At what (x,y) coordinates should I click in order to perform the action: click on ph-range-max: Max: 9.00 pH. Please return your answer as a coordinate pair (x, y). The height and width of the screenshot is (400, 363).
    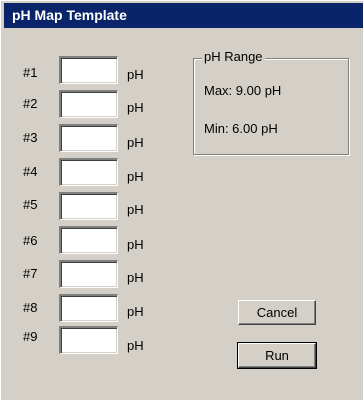
    Looking at the image, I should click on (243, 90).